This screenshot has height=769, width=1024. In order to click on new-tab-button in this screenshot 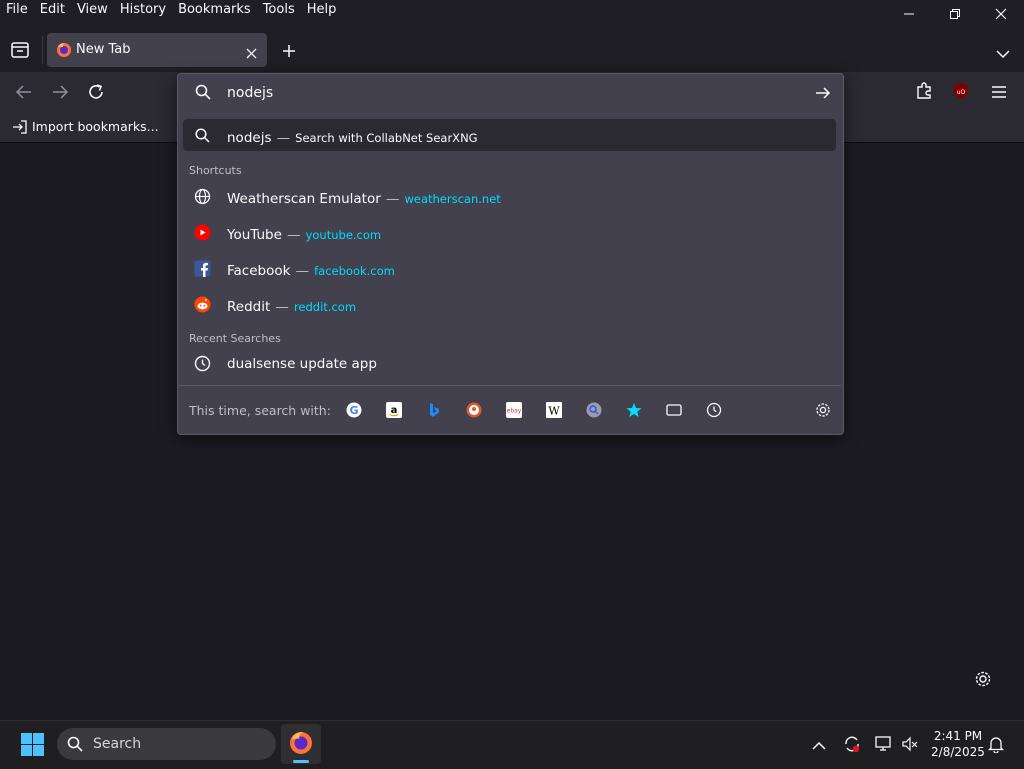, I will do `click(289, 52)`.